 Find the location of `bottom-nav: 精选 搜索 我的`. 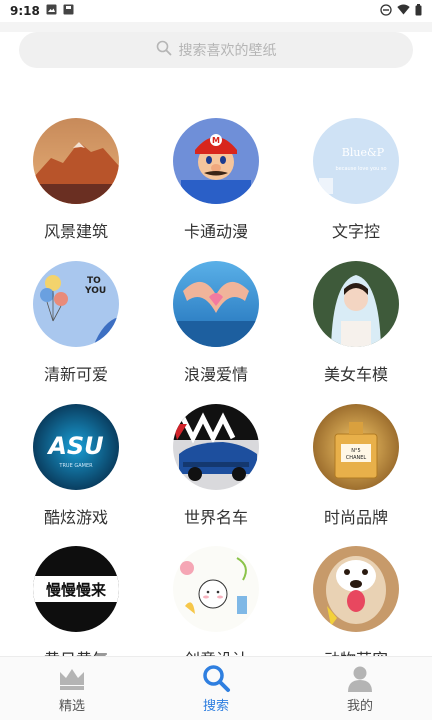

bottom-nav: 精选 搜索 我的 is located at coordinates (216, 688).